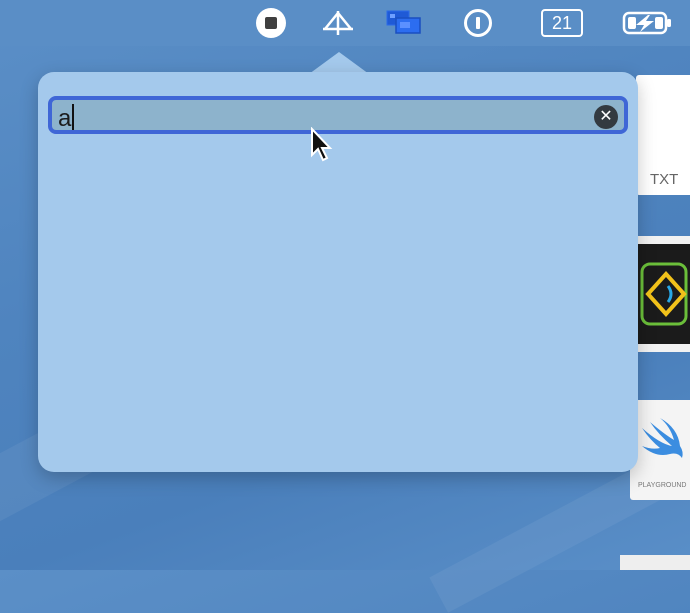 Image resolution: width=690 pixels, height=613 pixels. I want to click on swift-playground-label: PLAYGROUND, so click(662, 485).